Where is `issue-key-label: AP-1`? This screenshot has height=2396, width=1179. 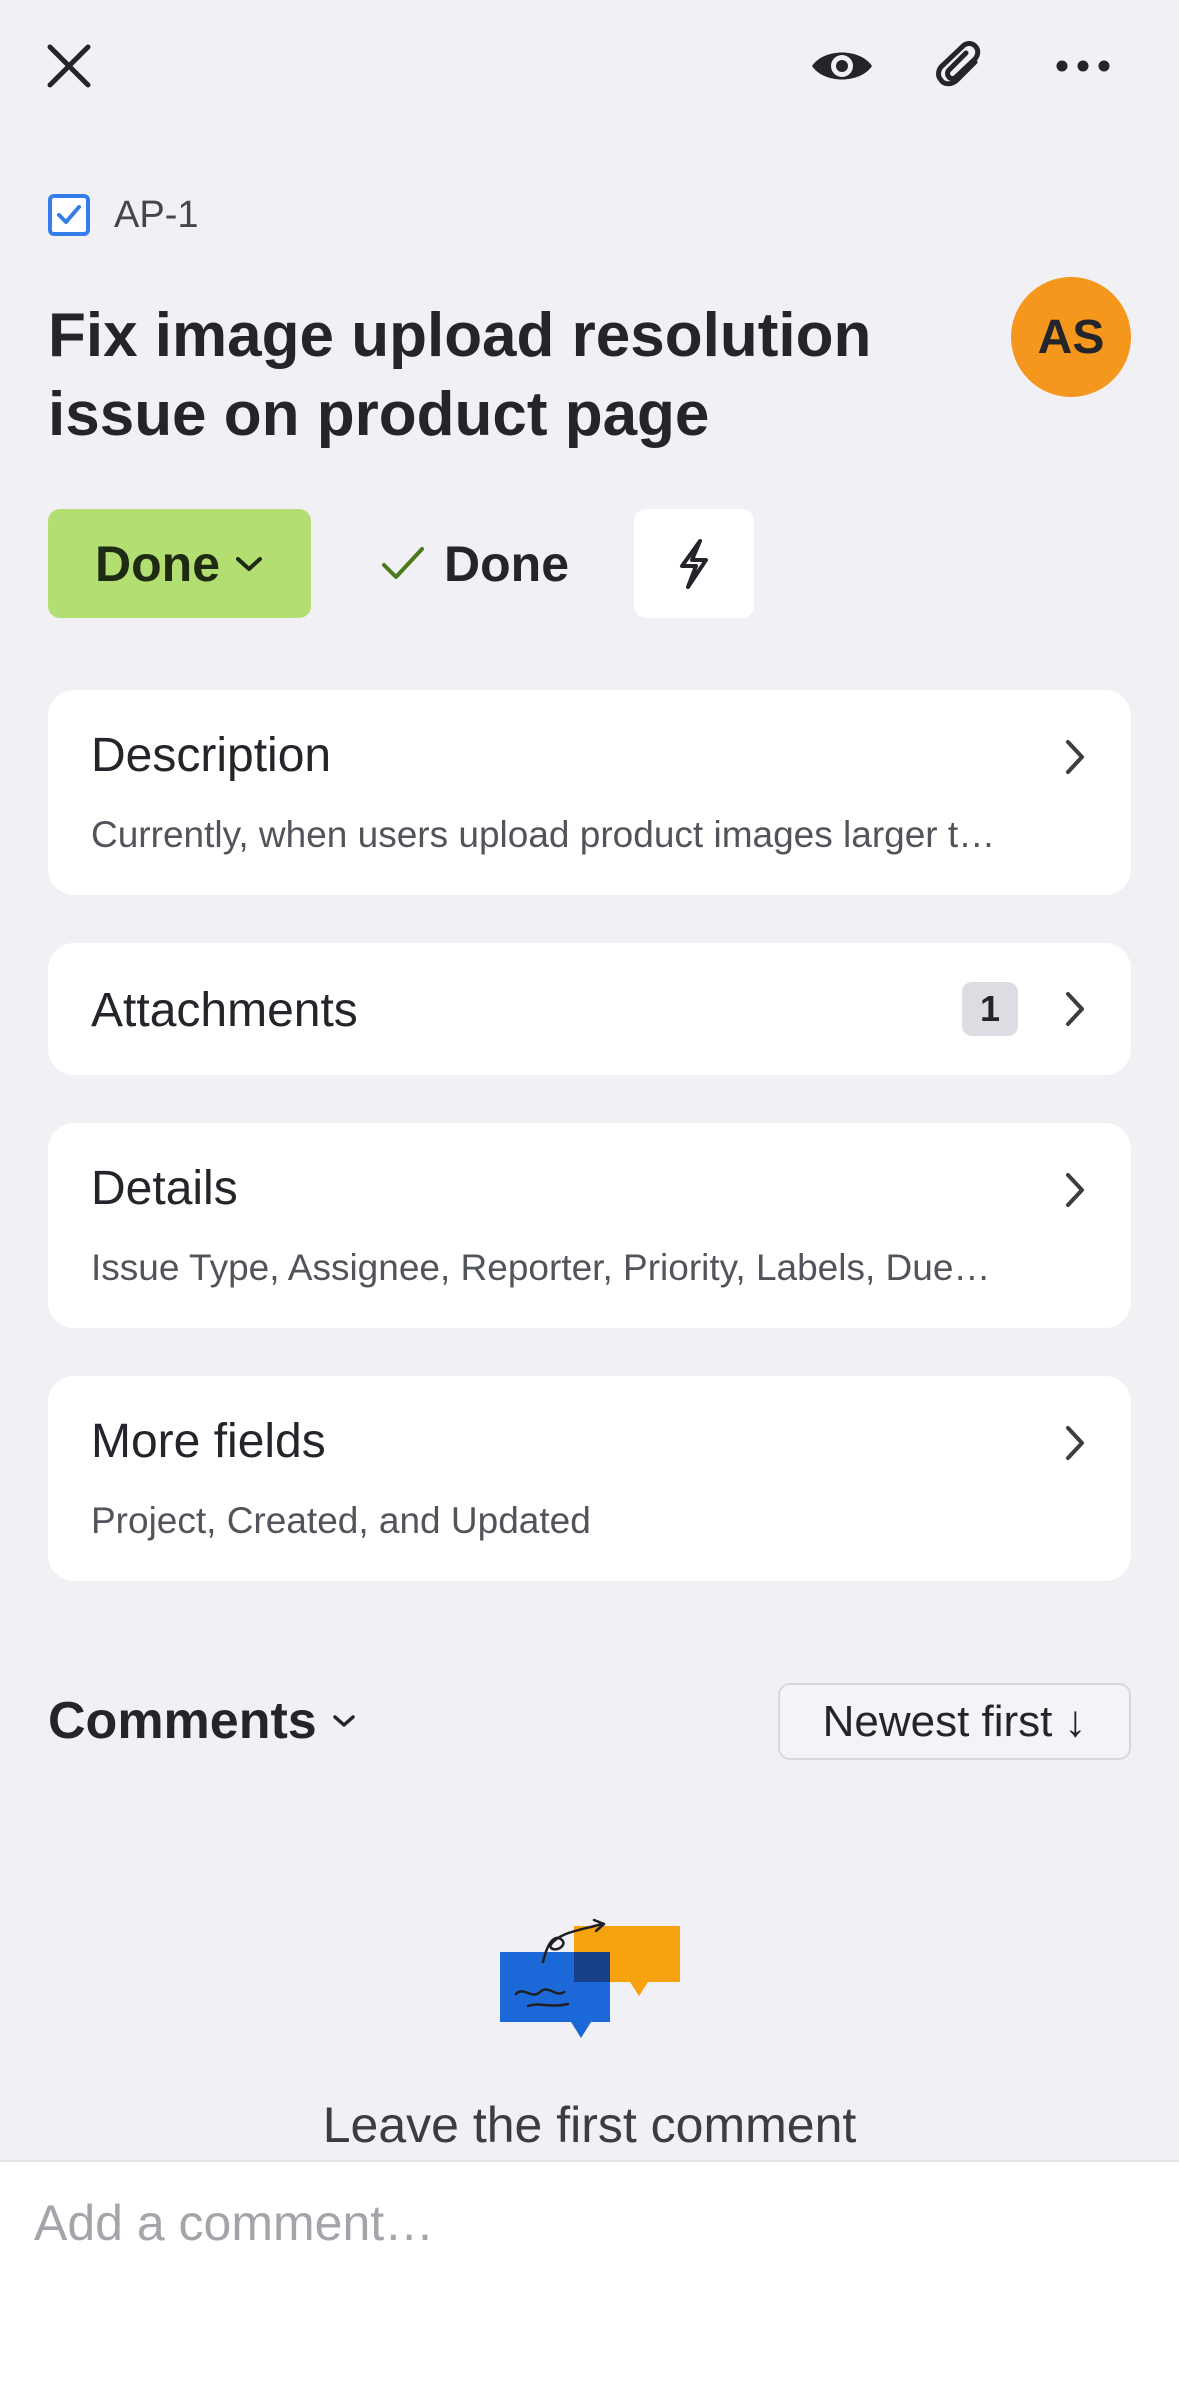 issue-key-label: AP-1 is located at coordinates (156, 214).